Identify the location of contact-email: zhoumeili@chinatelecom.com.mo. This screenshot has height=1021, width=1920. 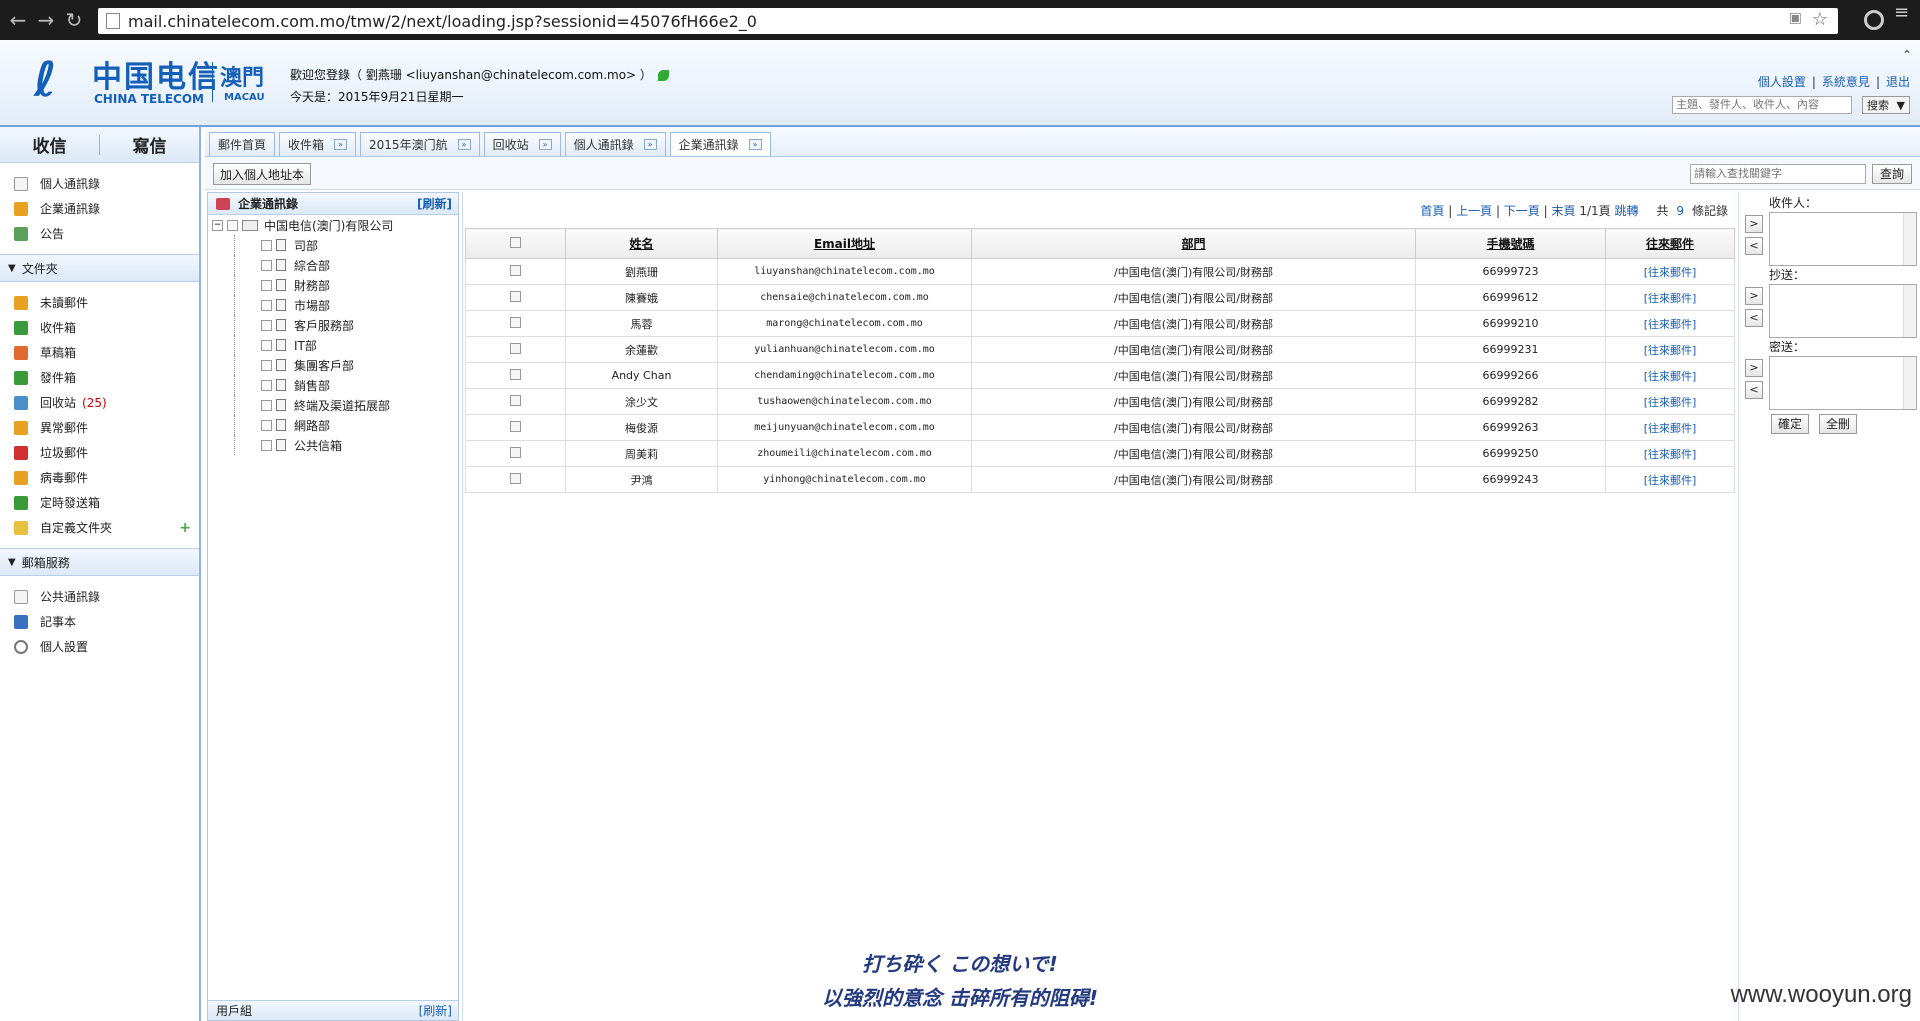
(844, 453).